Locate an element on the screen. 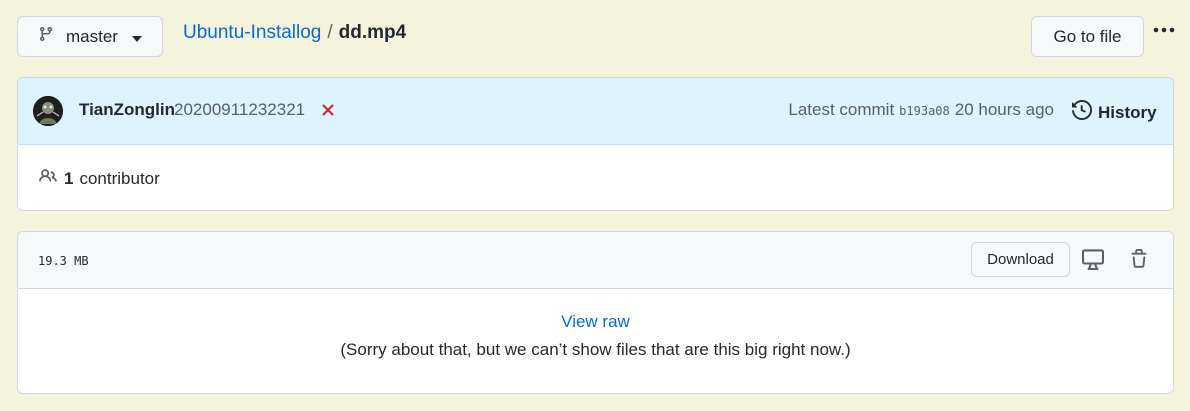  more-options-button is located at coordinates (1164, 29).